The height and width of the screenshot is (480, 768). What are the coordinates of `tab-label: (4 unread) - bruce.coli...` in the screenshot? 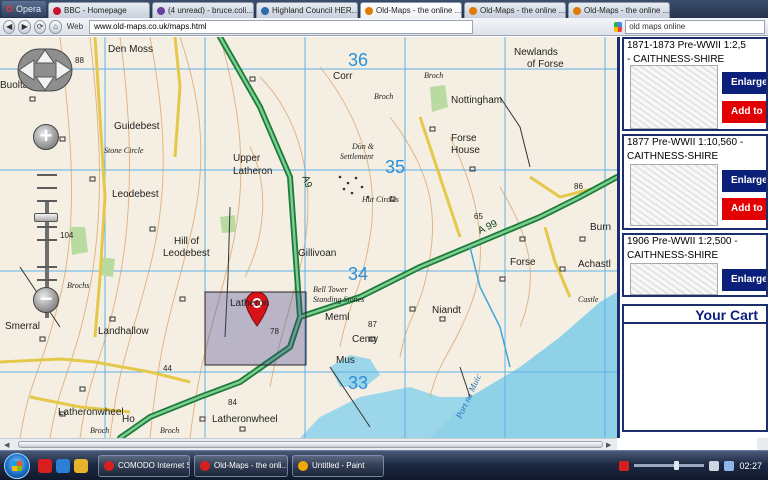 It's located at (210, 10).